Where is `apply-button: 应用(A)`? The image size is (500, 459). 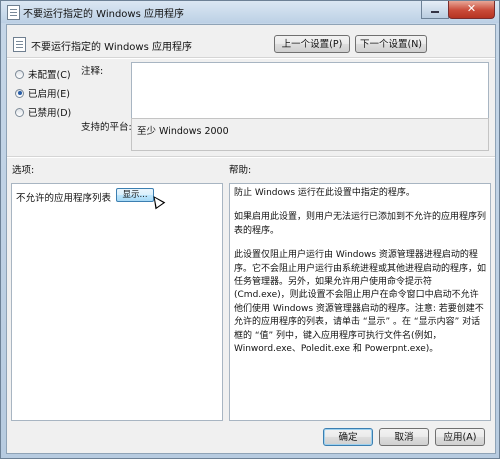
apply-button: 应用(A) is located at coordinates (460, 437).